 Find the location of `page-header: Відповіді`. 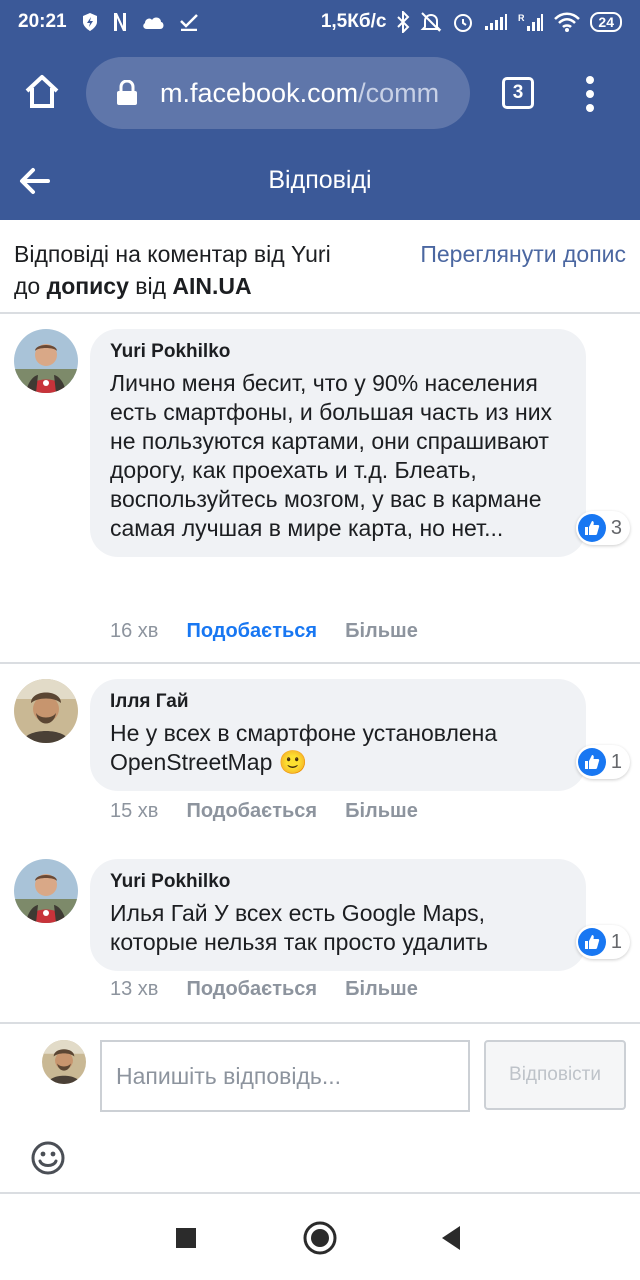

page-header: Відповіді is located at coordinates (320, 181).